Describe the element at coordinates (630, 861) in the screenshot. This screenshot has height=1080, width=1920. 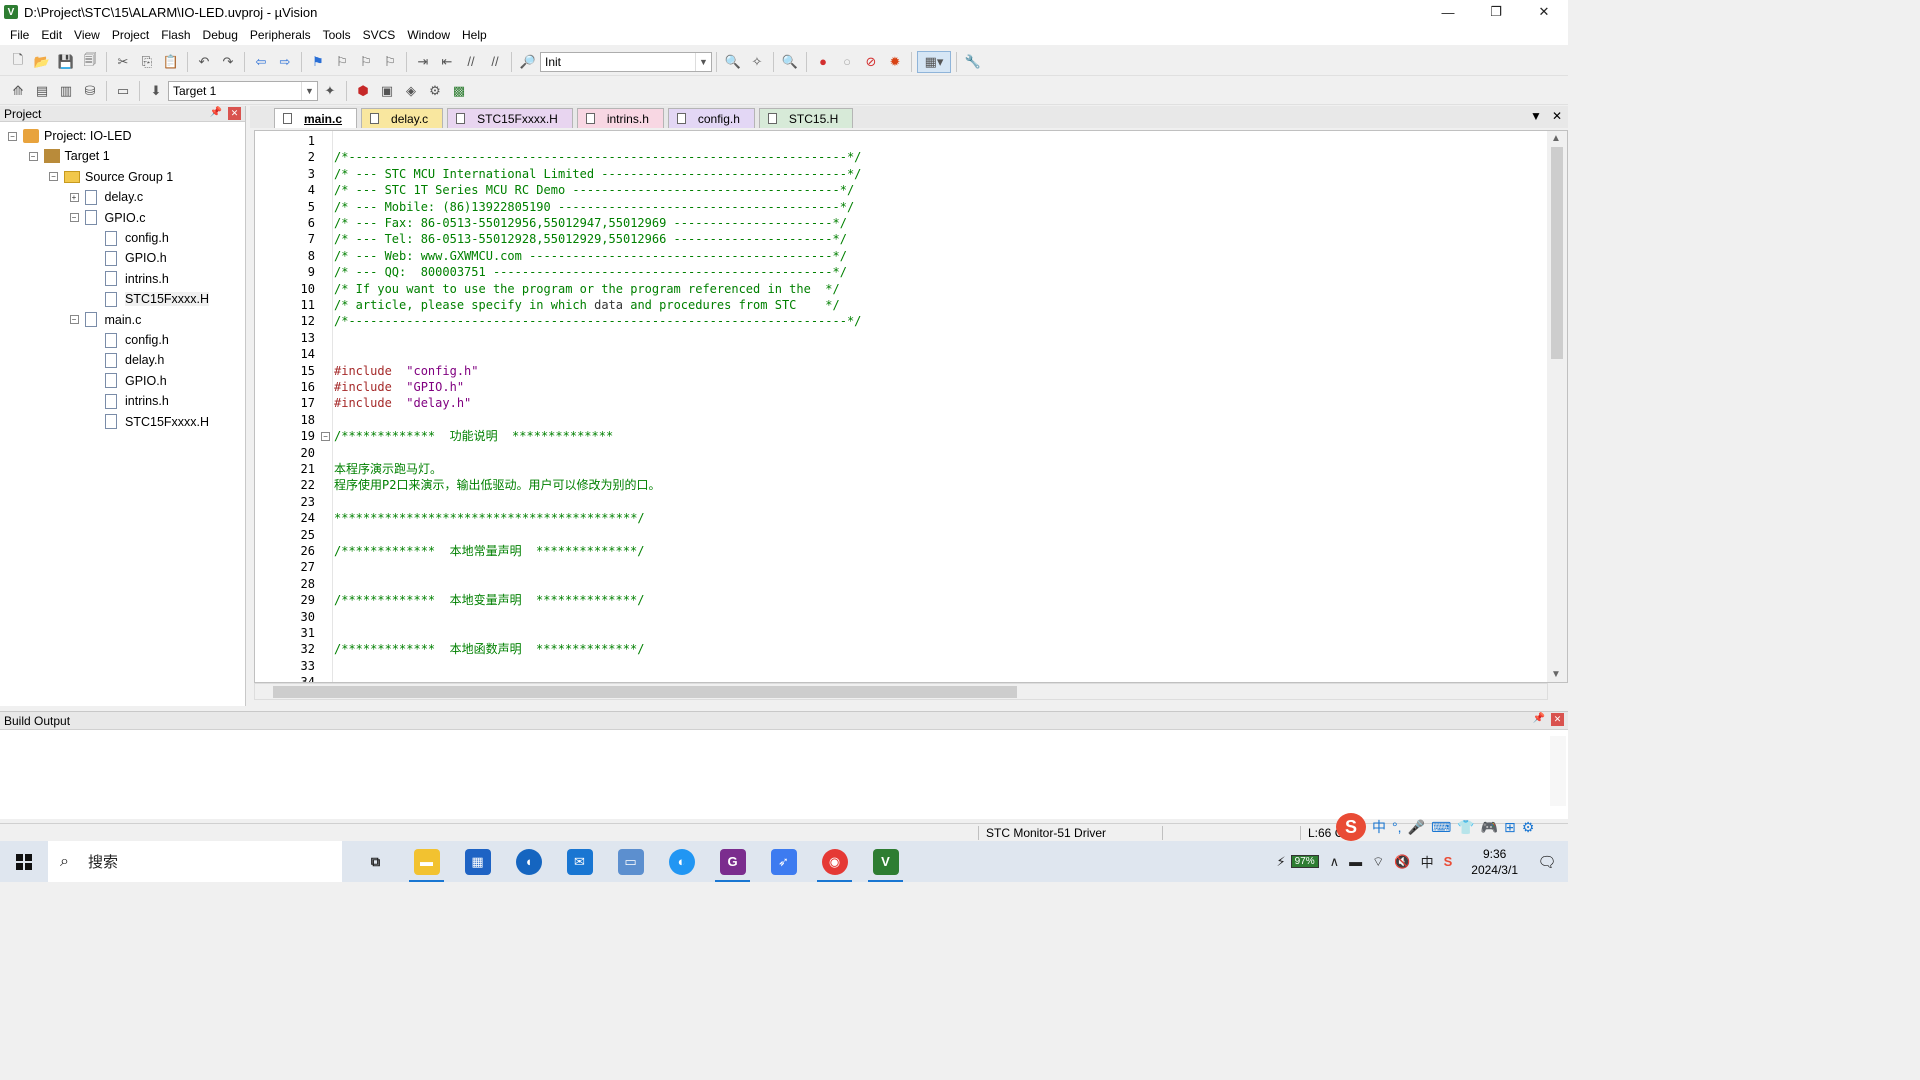
I see `computer-button: ▭` at that location.